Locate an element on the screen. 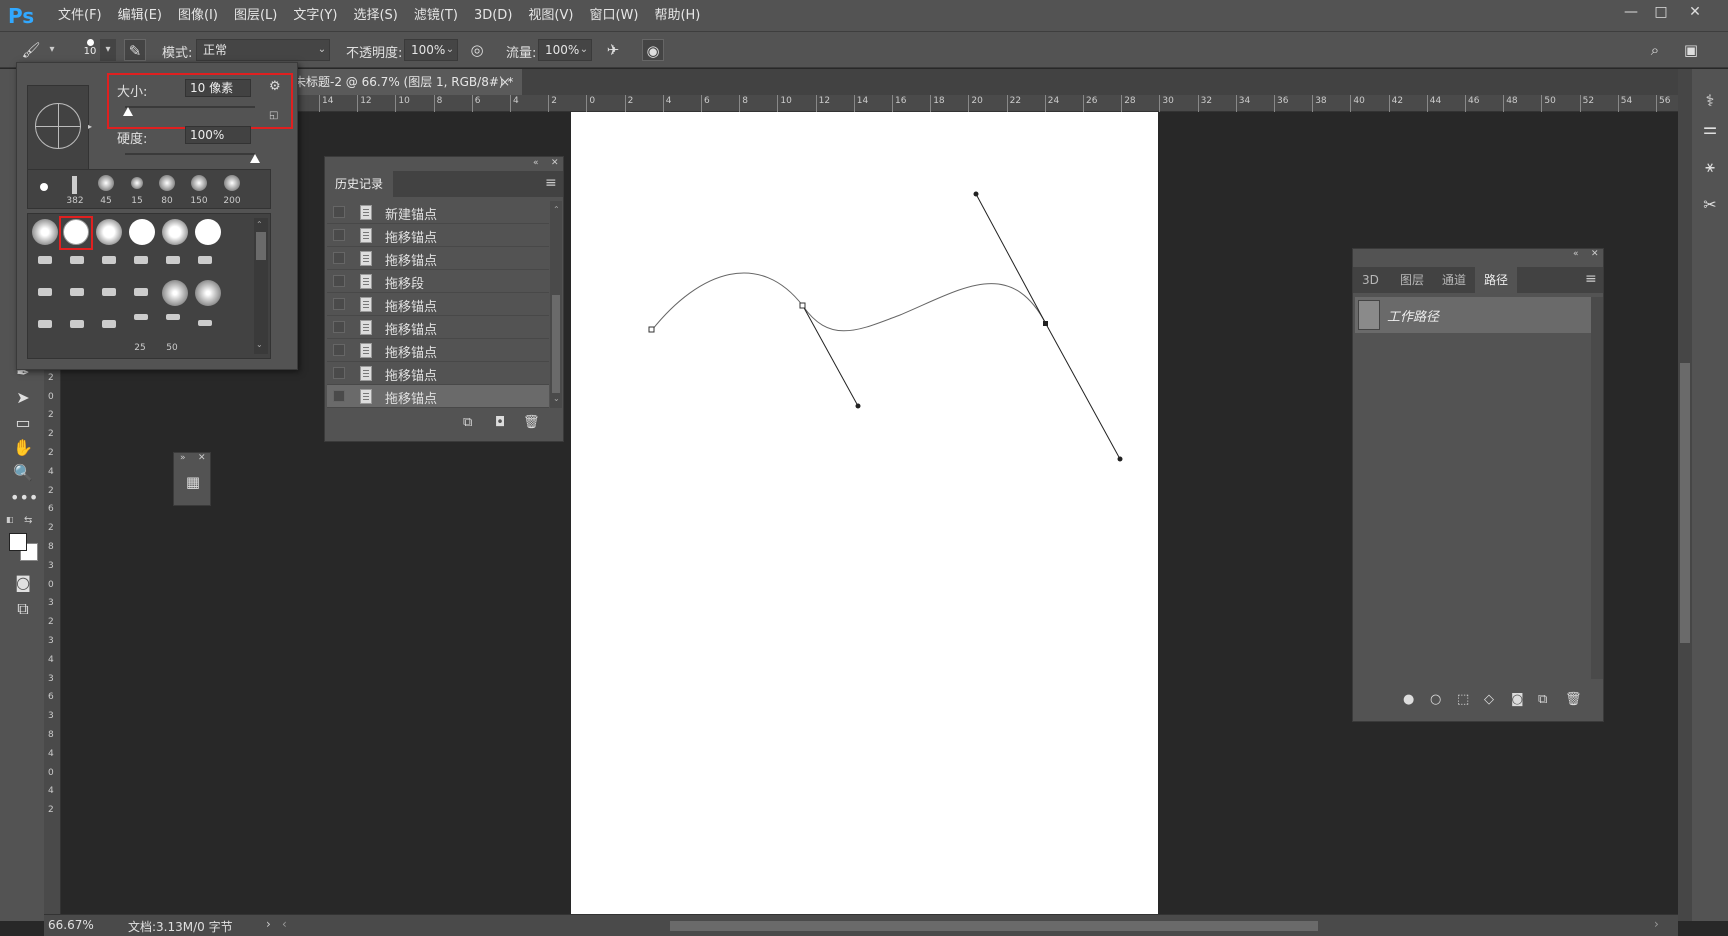 This screenshot has width=1728, height=936. brush-tool-icon: 🖌 is located at coordinates (31, 50).